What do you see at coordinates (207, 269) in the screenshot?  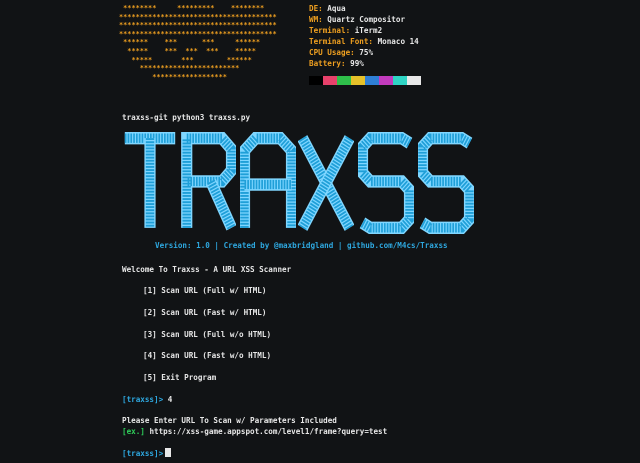 I see `welcome-text: Welcome To Traxss - A URL XSS Scanner` at bounding box center [207, 269].